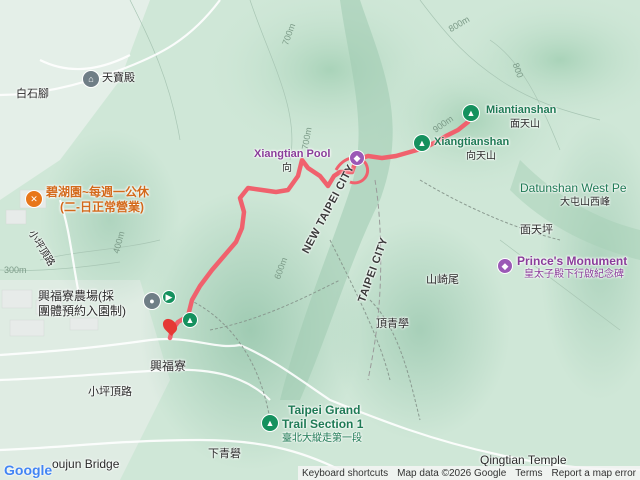  Describe the element at coordinates (82, 311) in the screenshot. I see `xingfuliao-farm-label-2: 團體預約入園制)` at that location.